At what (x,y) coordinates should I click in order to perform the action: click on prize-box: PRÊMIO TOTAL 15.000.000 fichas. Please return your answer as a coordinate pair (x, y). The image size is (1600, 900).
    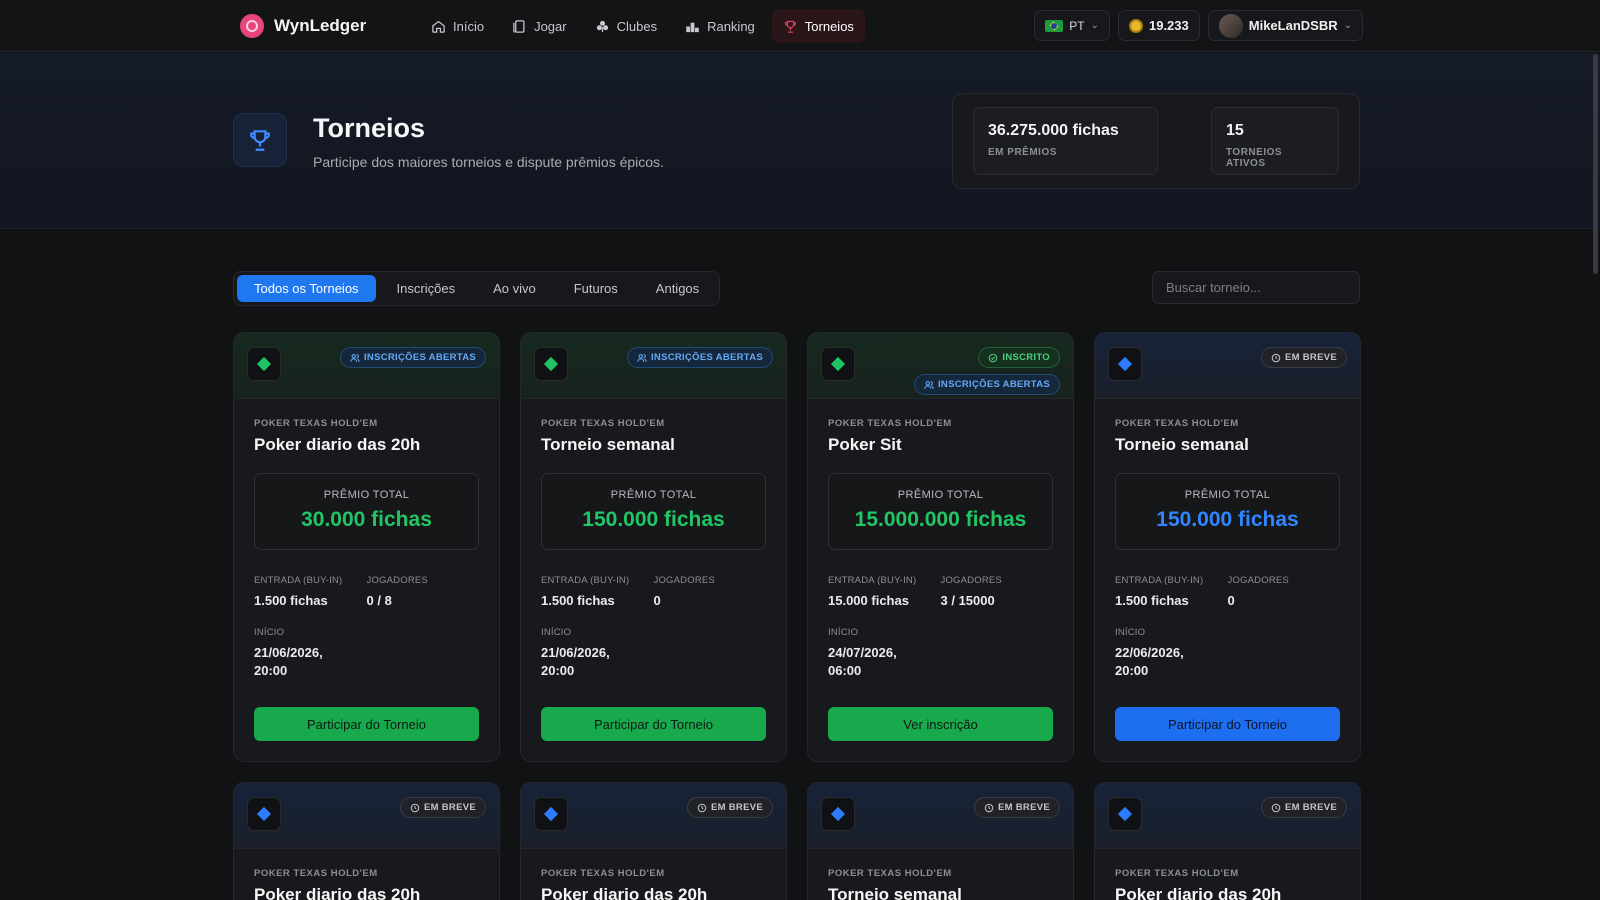
    Looking at the image, I should click on (940, 511).